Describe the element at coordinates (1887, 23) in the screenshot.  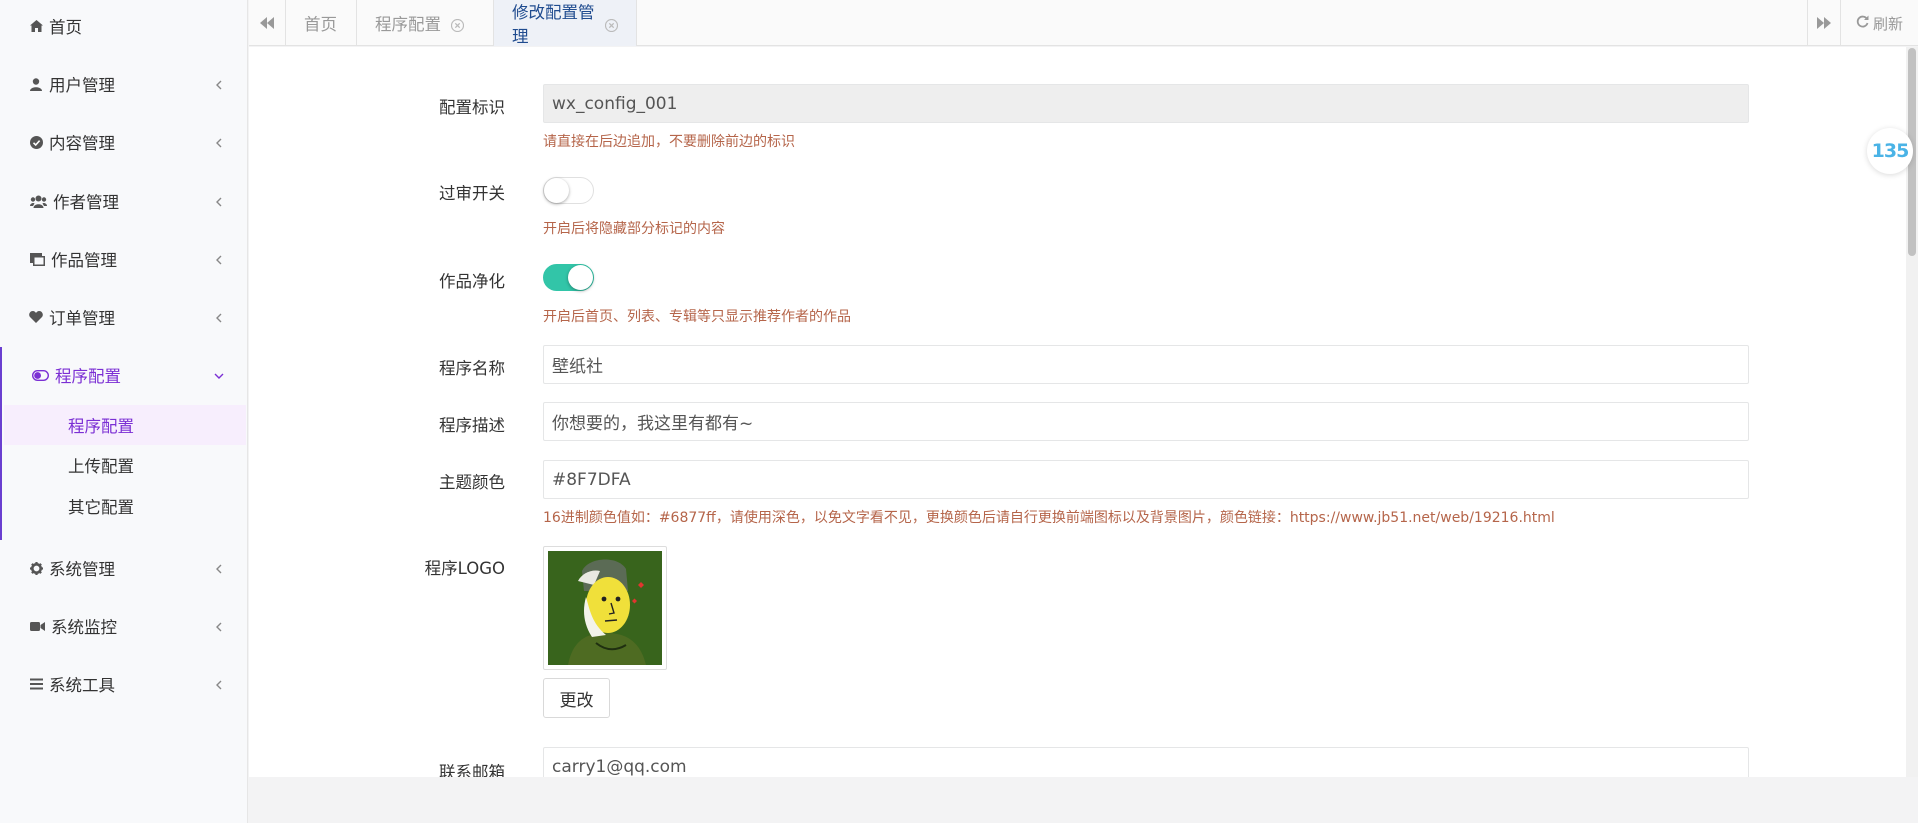
I see `refresh-label: 刷新` at that location.